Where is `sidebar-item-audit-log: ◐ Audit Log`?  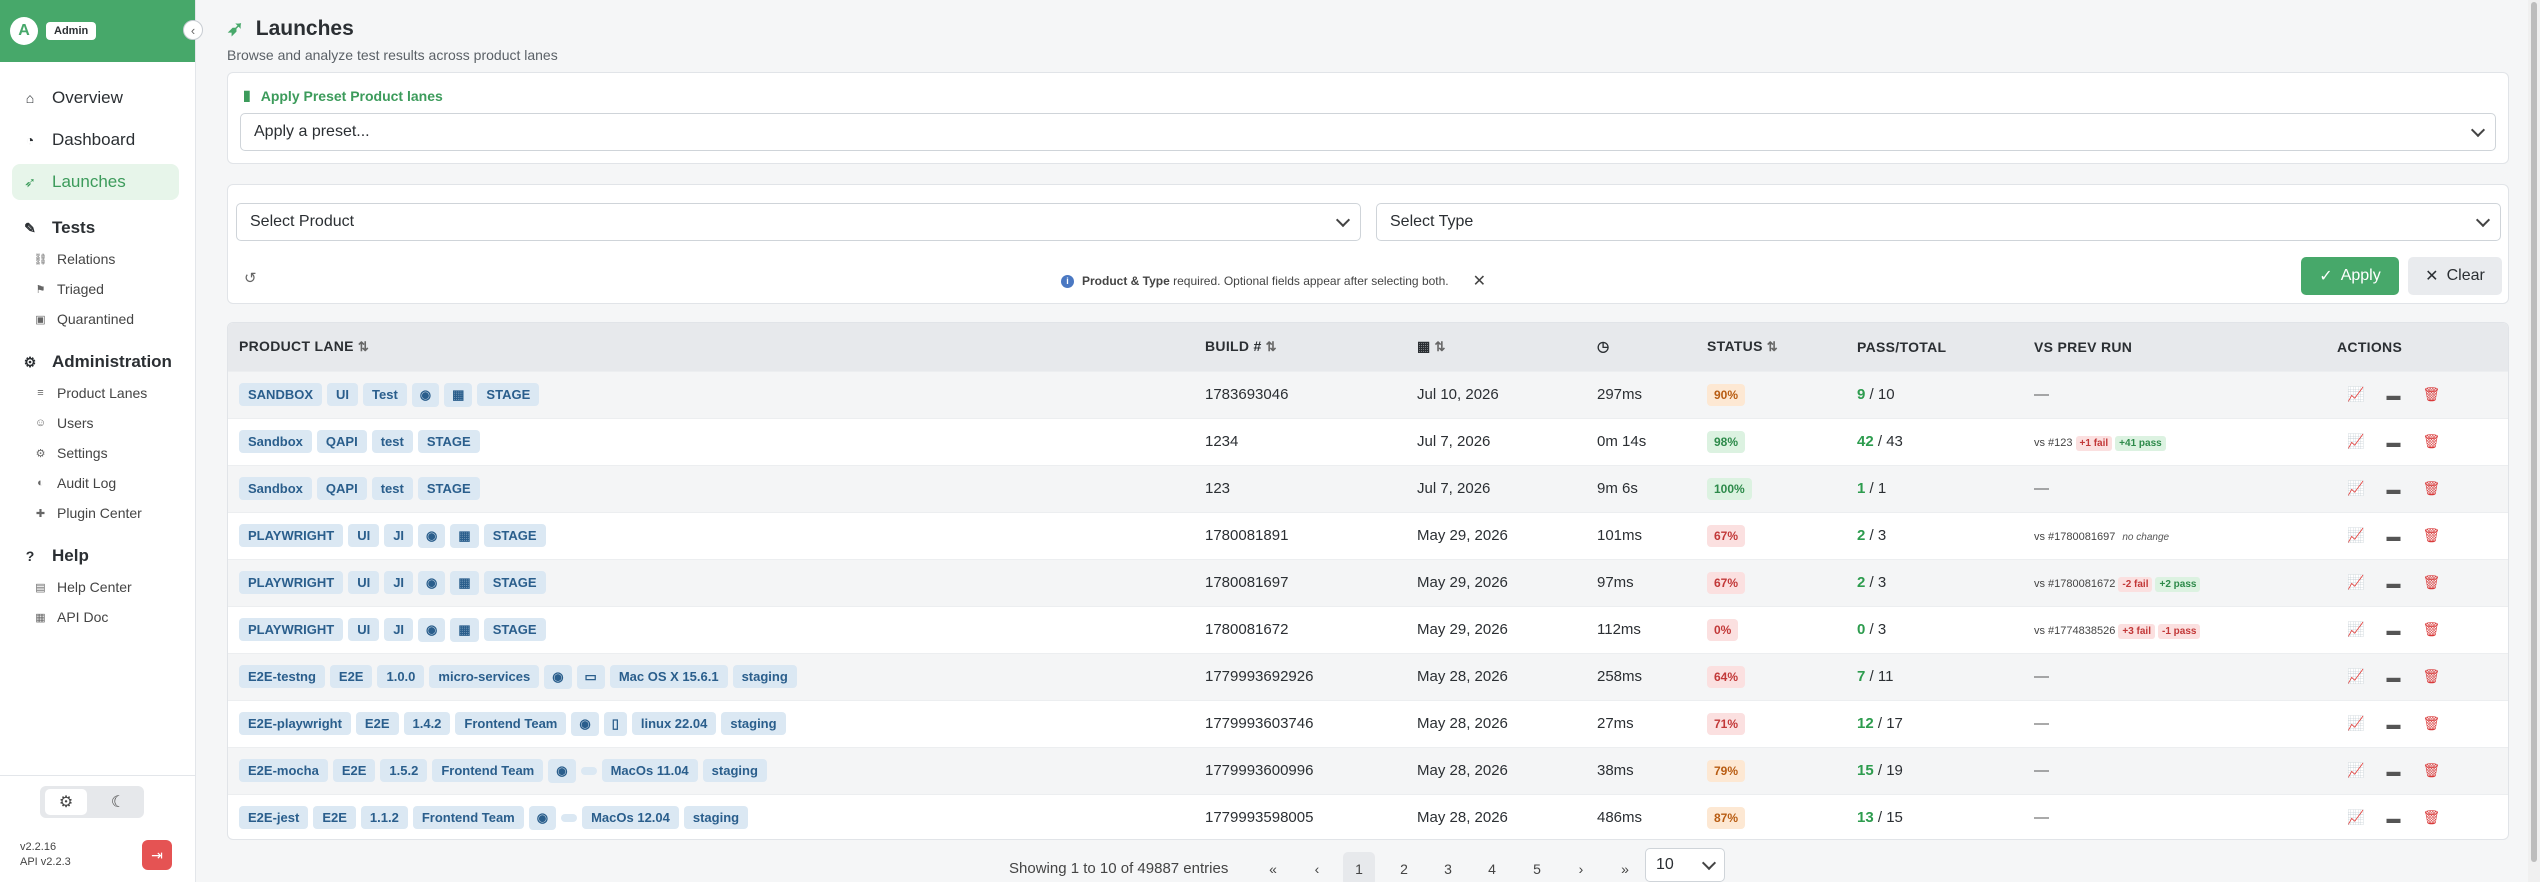 sidebar-item-audit-log: ◐ Audit Log is located at coordinates (97, 483).